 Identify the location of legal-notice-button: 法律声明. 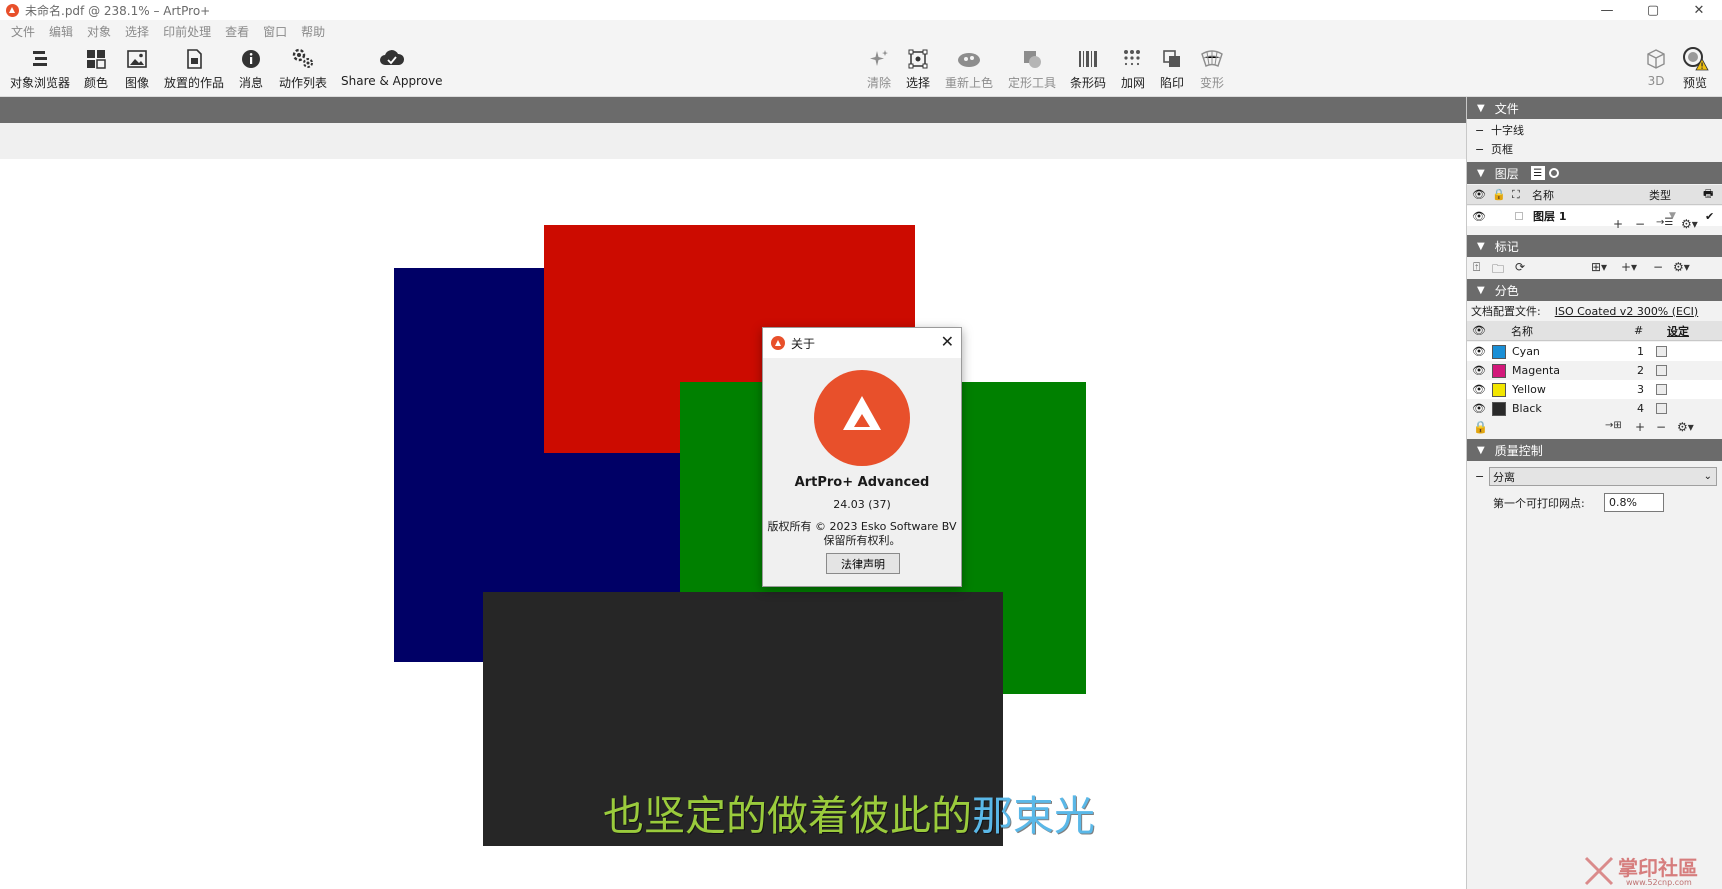
(863, 563).